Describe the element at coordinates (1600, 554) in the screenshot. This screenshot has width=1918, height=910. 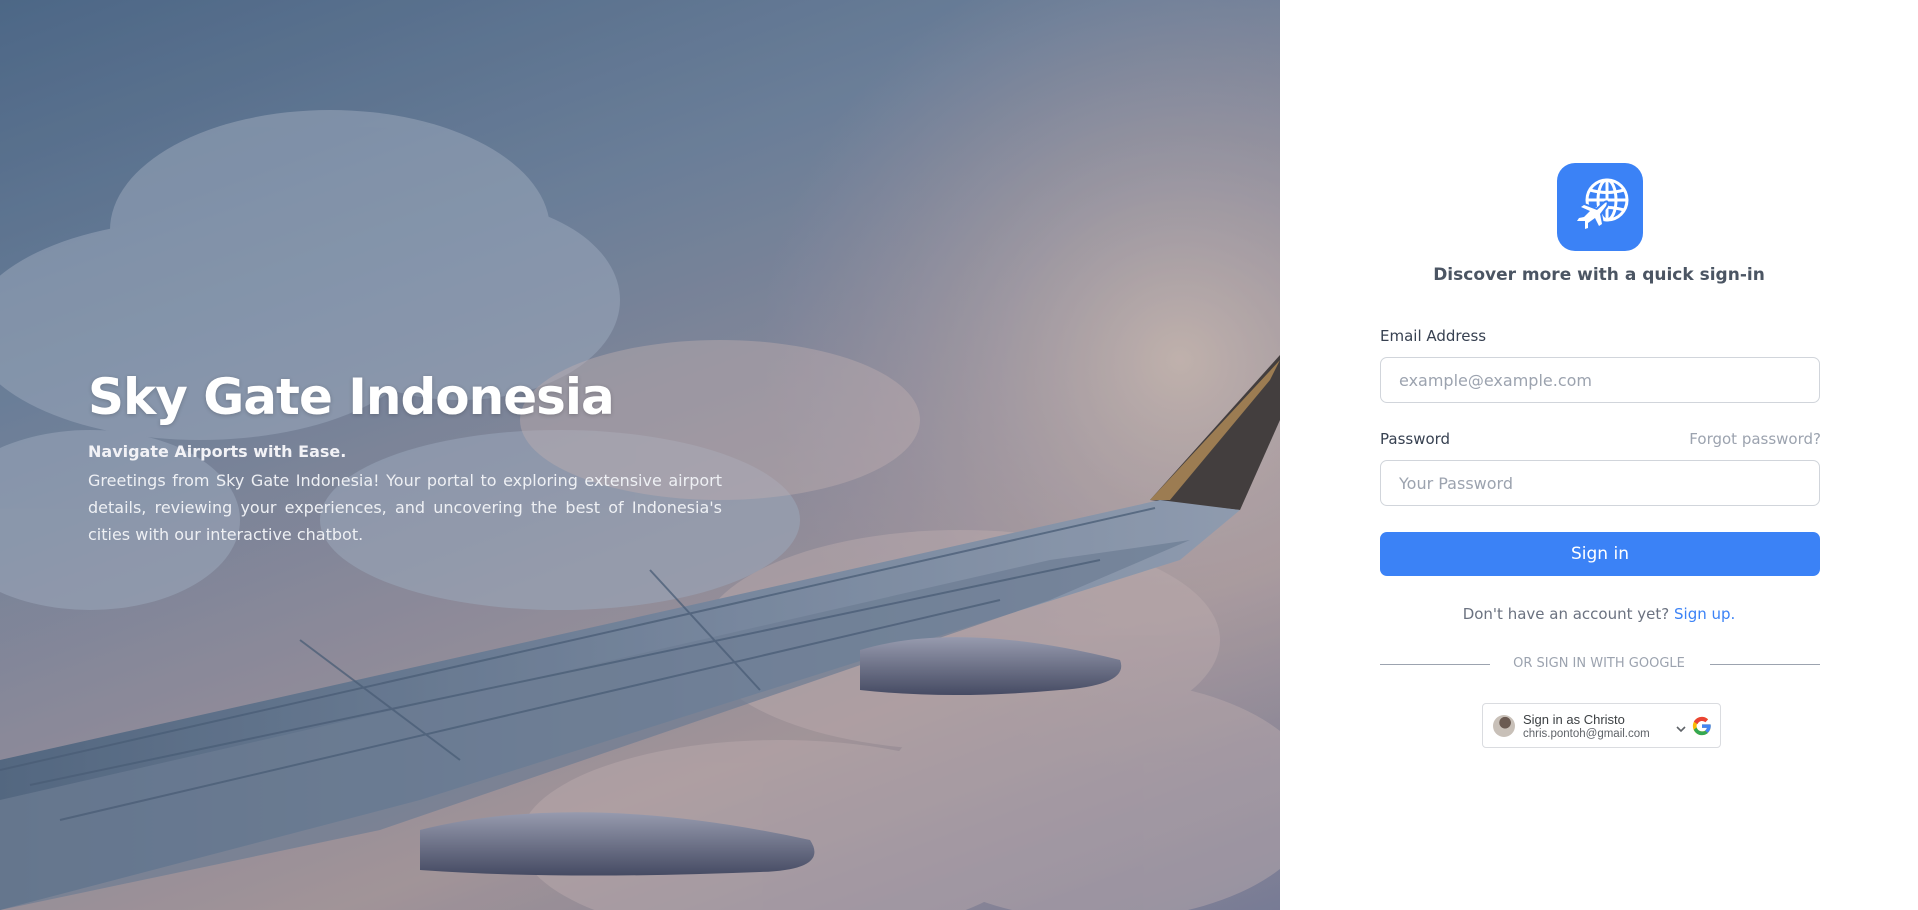
I see `signin-button: Sign in` at that location.